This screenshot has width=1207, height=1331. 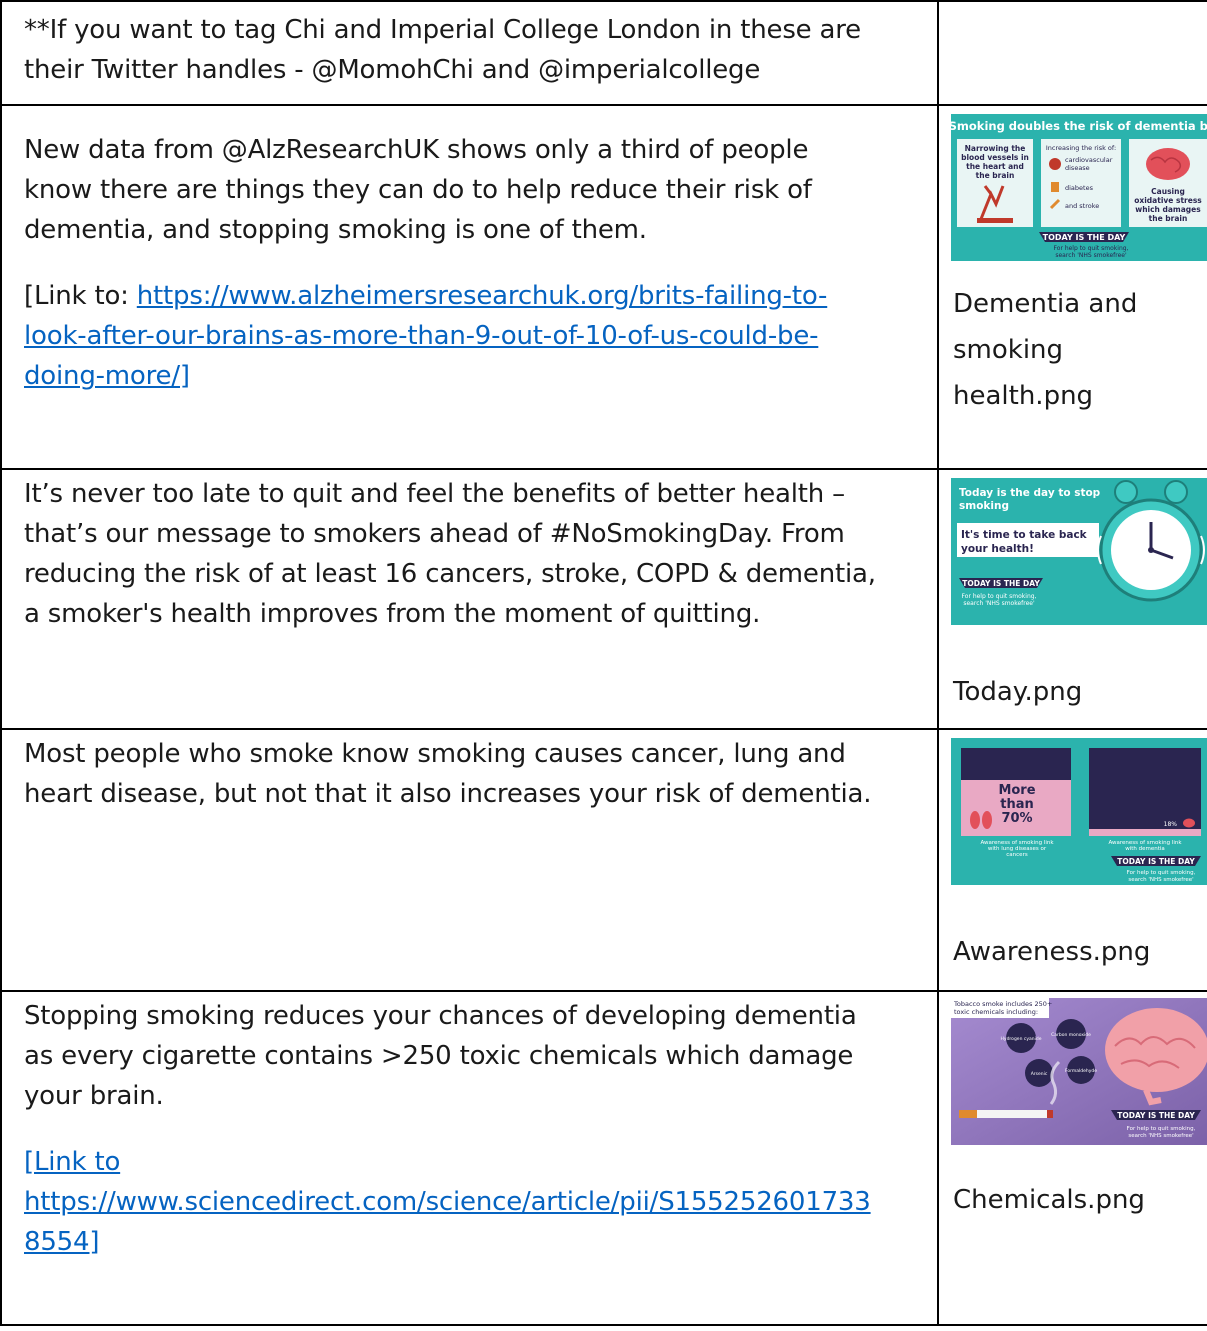 What do you see at coordinates (995, 157) in the screenshot?
I see `svg-text: blood vessels in` at bounding box center [995, 157].